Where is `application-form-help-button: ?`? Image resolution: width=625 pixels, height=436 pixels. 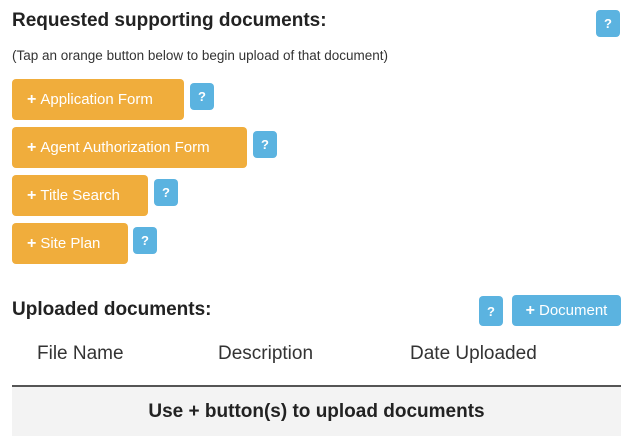
application-form-help-button: ? is located at coordinates (202, 96).